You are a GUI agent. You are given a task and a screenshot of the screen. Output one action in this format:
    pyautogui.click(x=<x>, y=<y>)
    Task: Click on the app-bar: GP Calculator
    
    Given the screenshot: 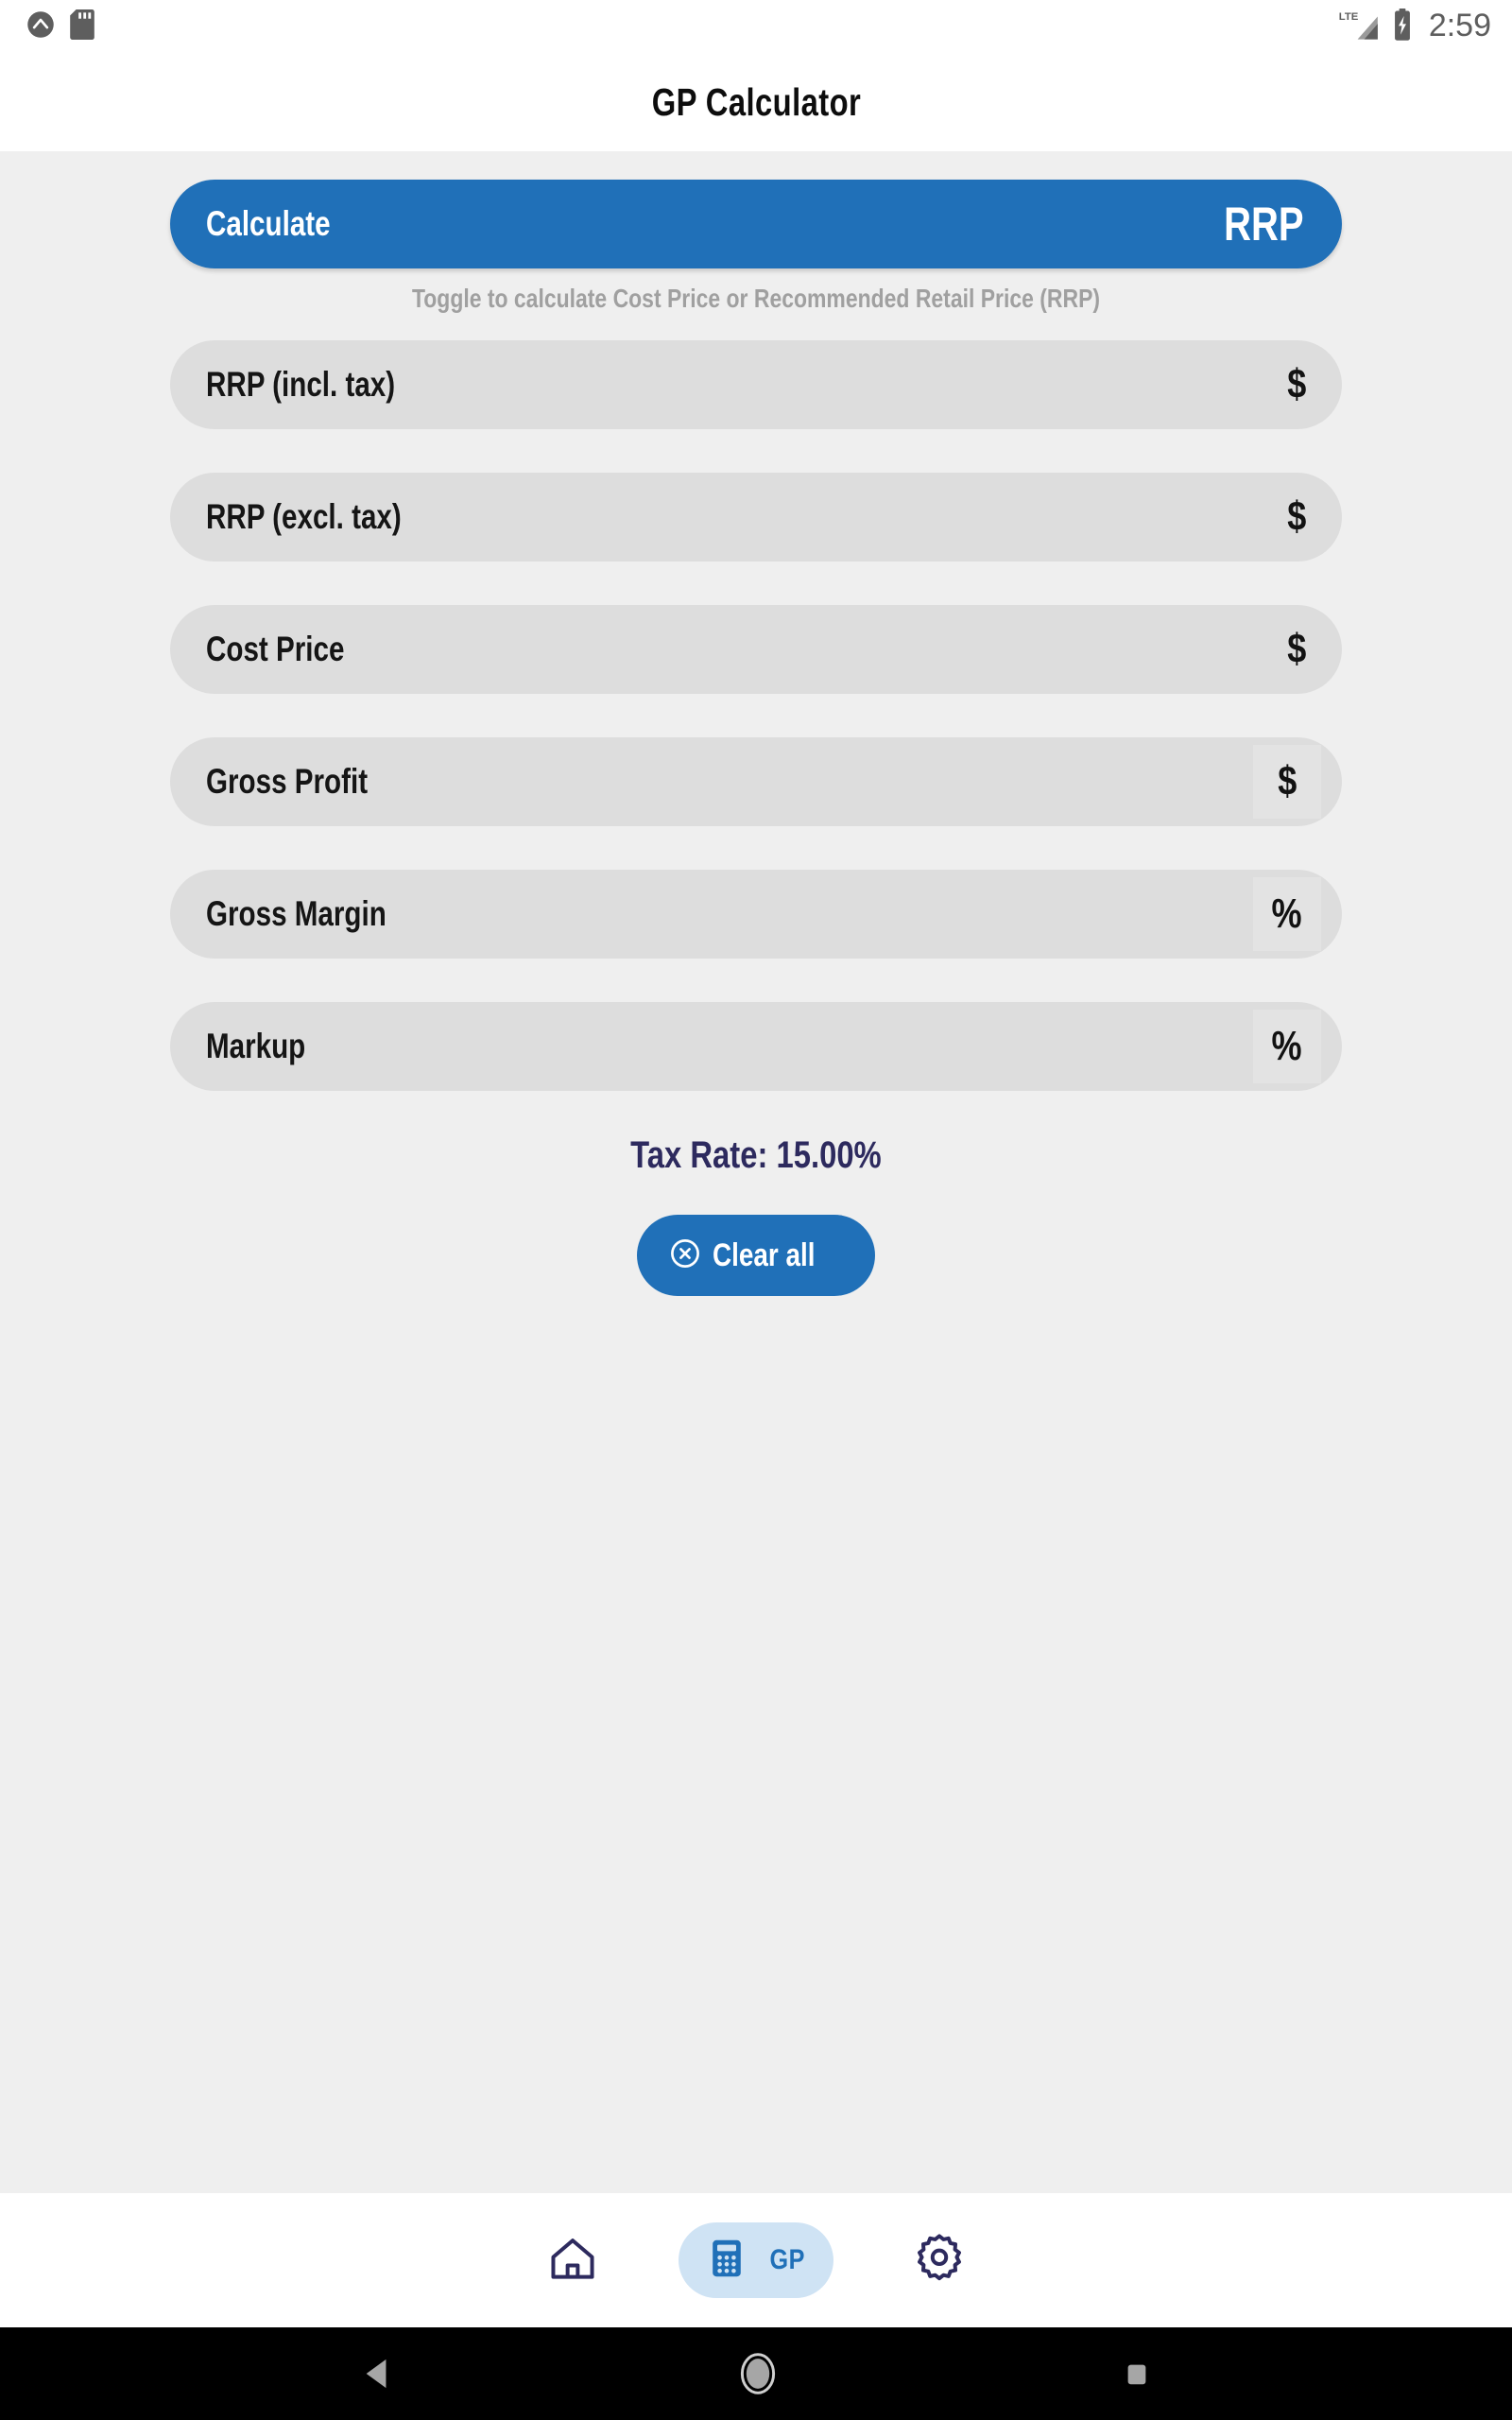 What is the action you would take?
    pyautogui.click(x=756, y=102)
    